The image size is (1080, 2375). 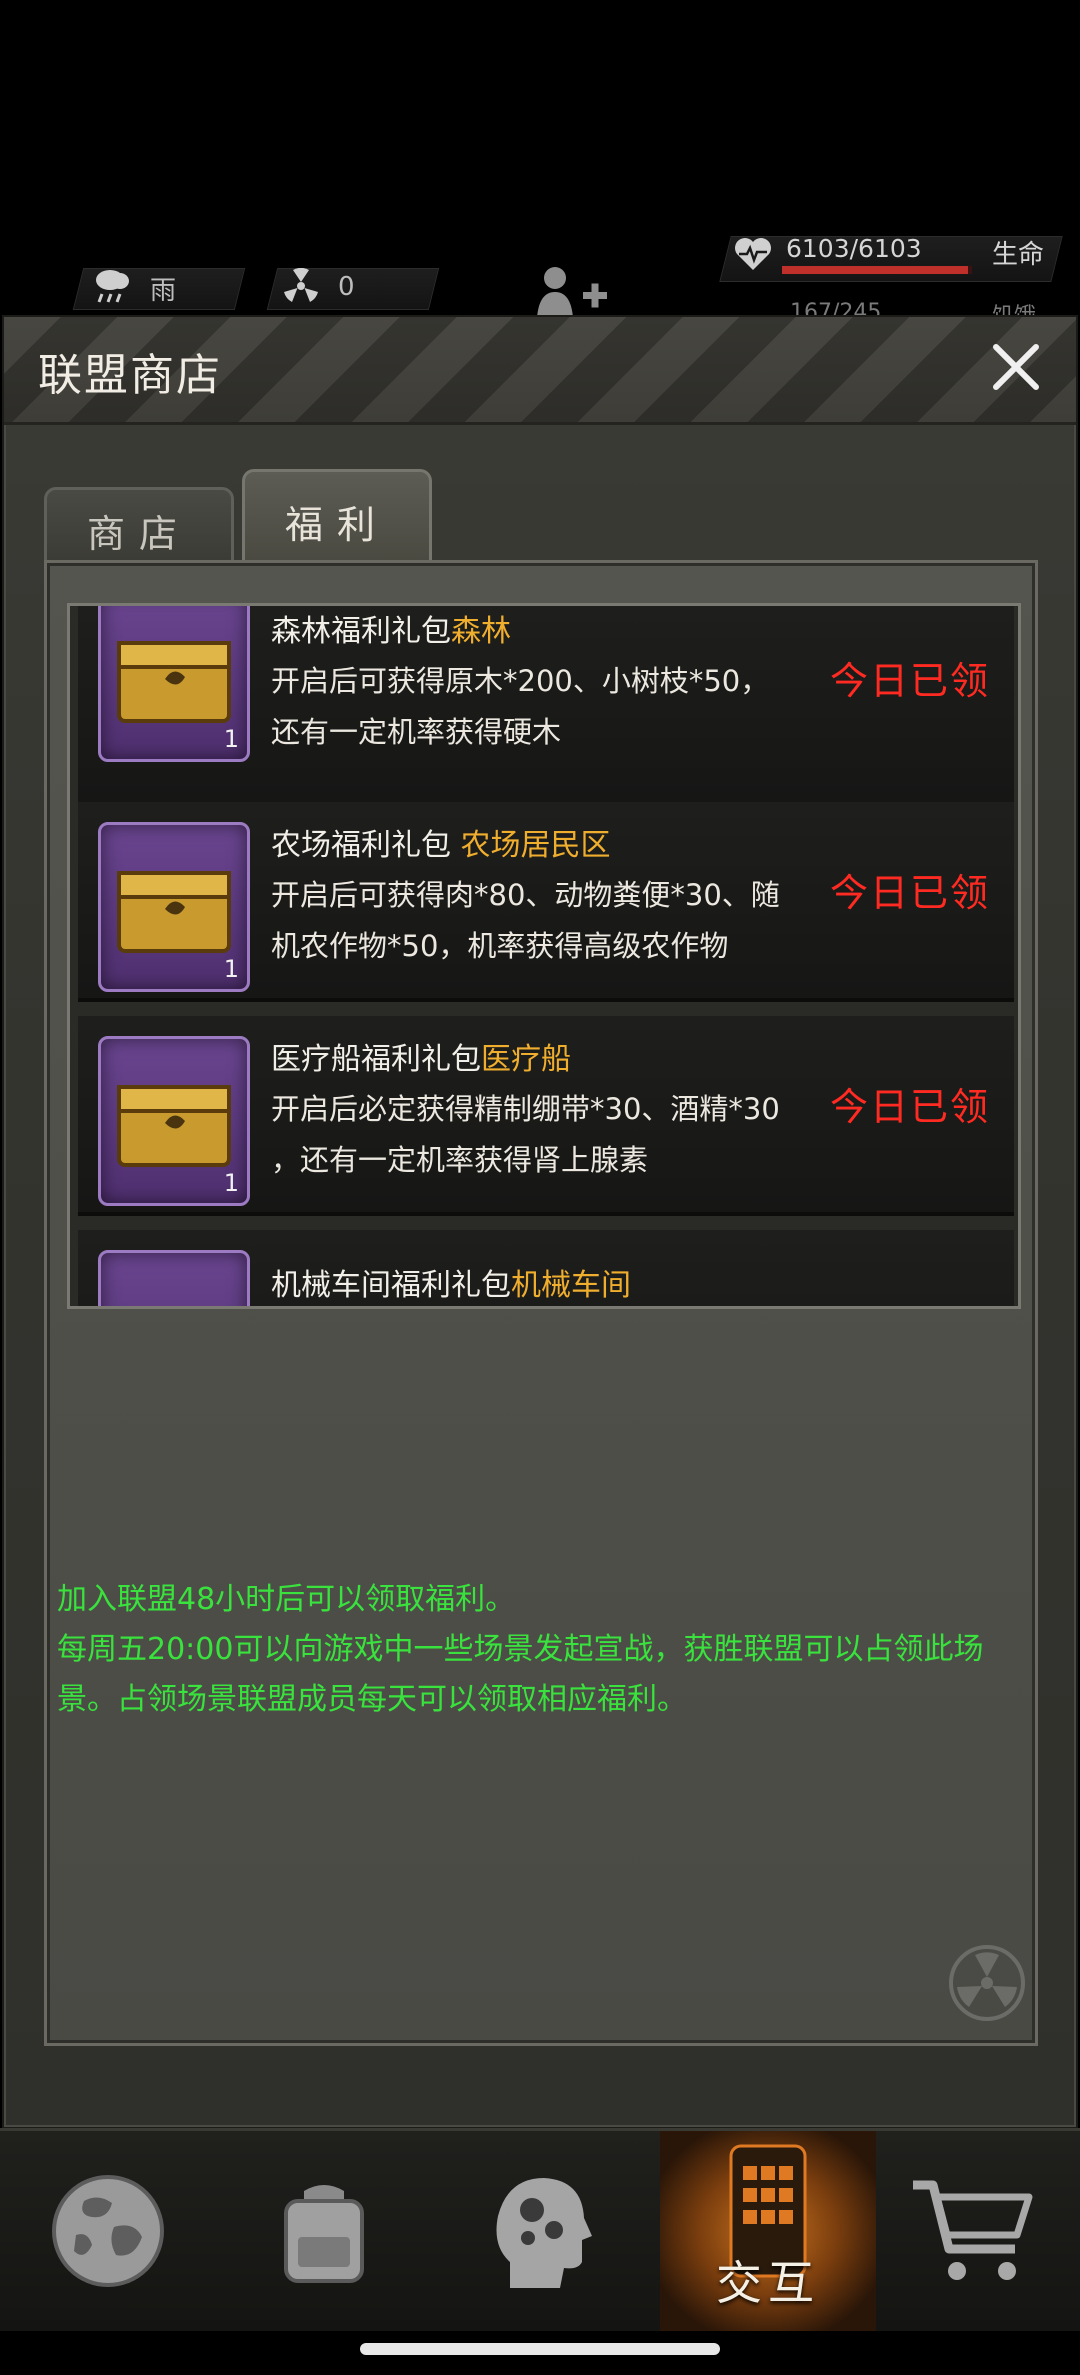 I want to click on globe-icon, so click(x=108, y=2231).